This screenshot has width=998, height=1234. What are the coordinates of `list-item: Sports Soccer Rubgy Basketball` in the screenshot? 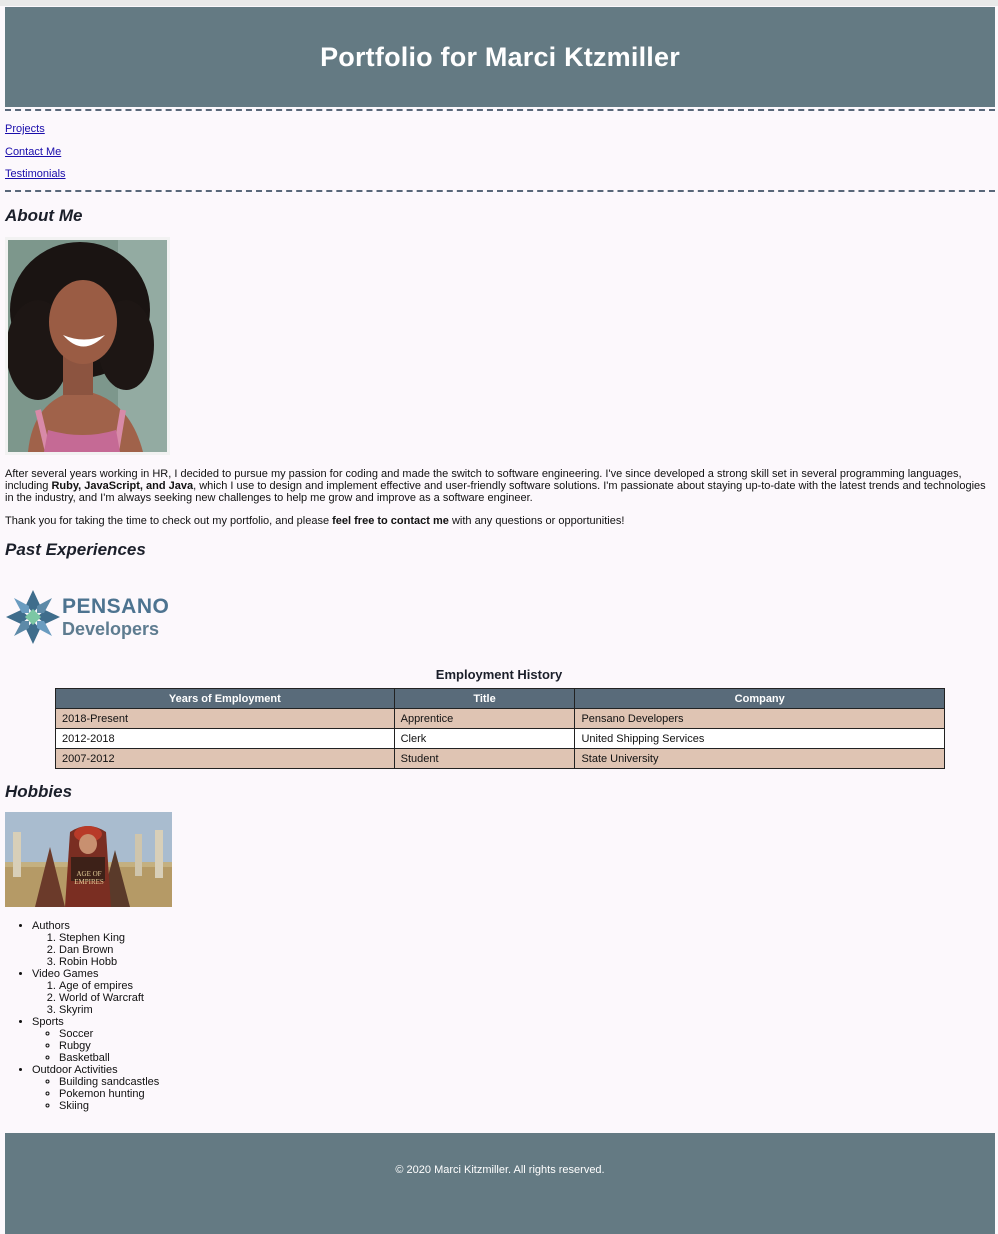 It's located at (95, 1040).